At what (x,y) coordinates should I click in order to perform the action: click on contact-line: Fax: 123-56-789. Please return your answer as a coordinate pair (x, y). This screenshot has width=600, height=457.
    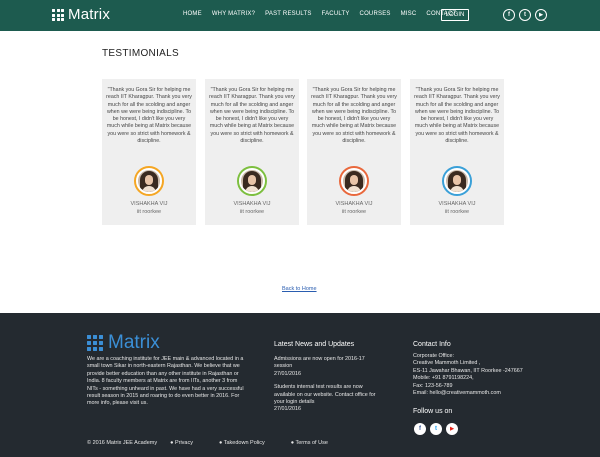
    Looking at the image, I should click on (433, 385).